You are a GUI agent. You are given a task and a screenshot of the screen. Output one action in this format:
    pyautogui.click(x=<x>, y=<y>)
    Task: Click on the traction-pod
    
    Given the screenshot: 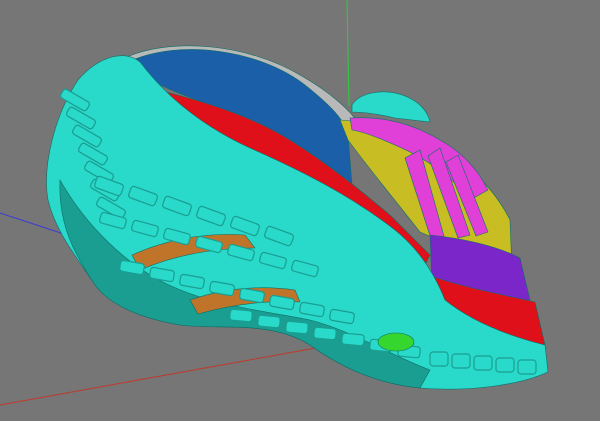 What is the action you would take?
    pyautogui.click(x=396, y=342)
    